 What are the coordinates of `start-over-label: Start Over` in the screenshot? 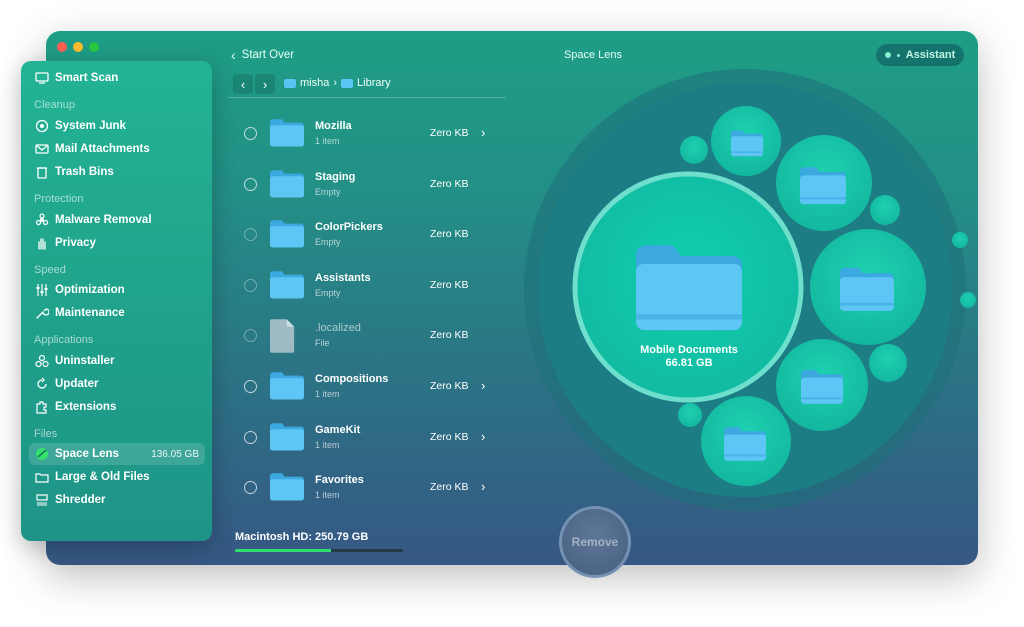 It's located at (268, 55).